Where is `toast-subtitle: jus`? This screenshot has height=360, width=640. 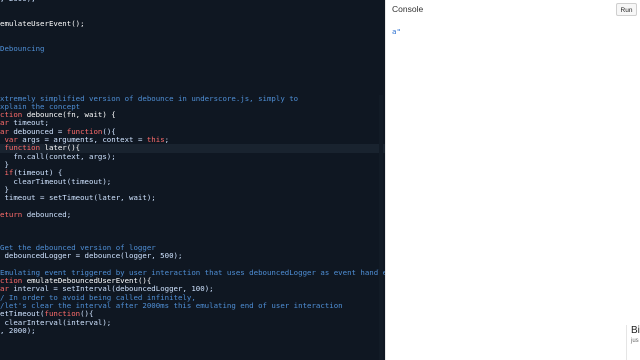 toast-subtitle: jus is located at coordinates (635, 341).